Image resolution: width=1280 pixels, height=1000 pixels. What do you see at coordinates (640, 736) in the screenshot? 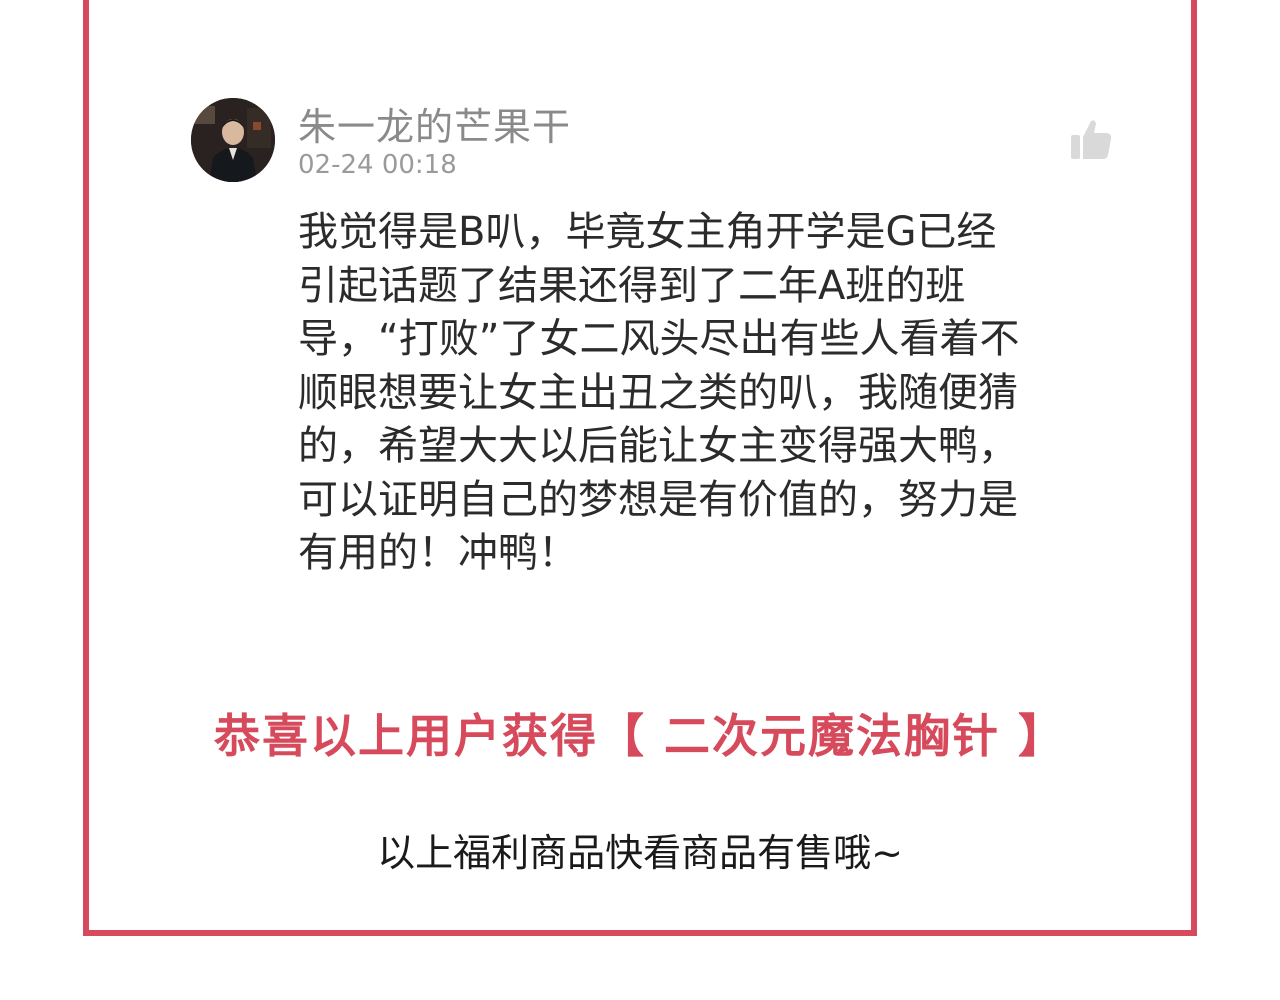
I see `winner-announcement: 恭喜以上用户获得【 二次元魔法胸针 】` at bounding box center [640, 736].